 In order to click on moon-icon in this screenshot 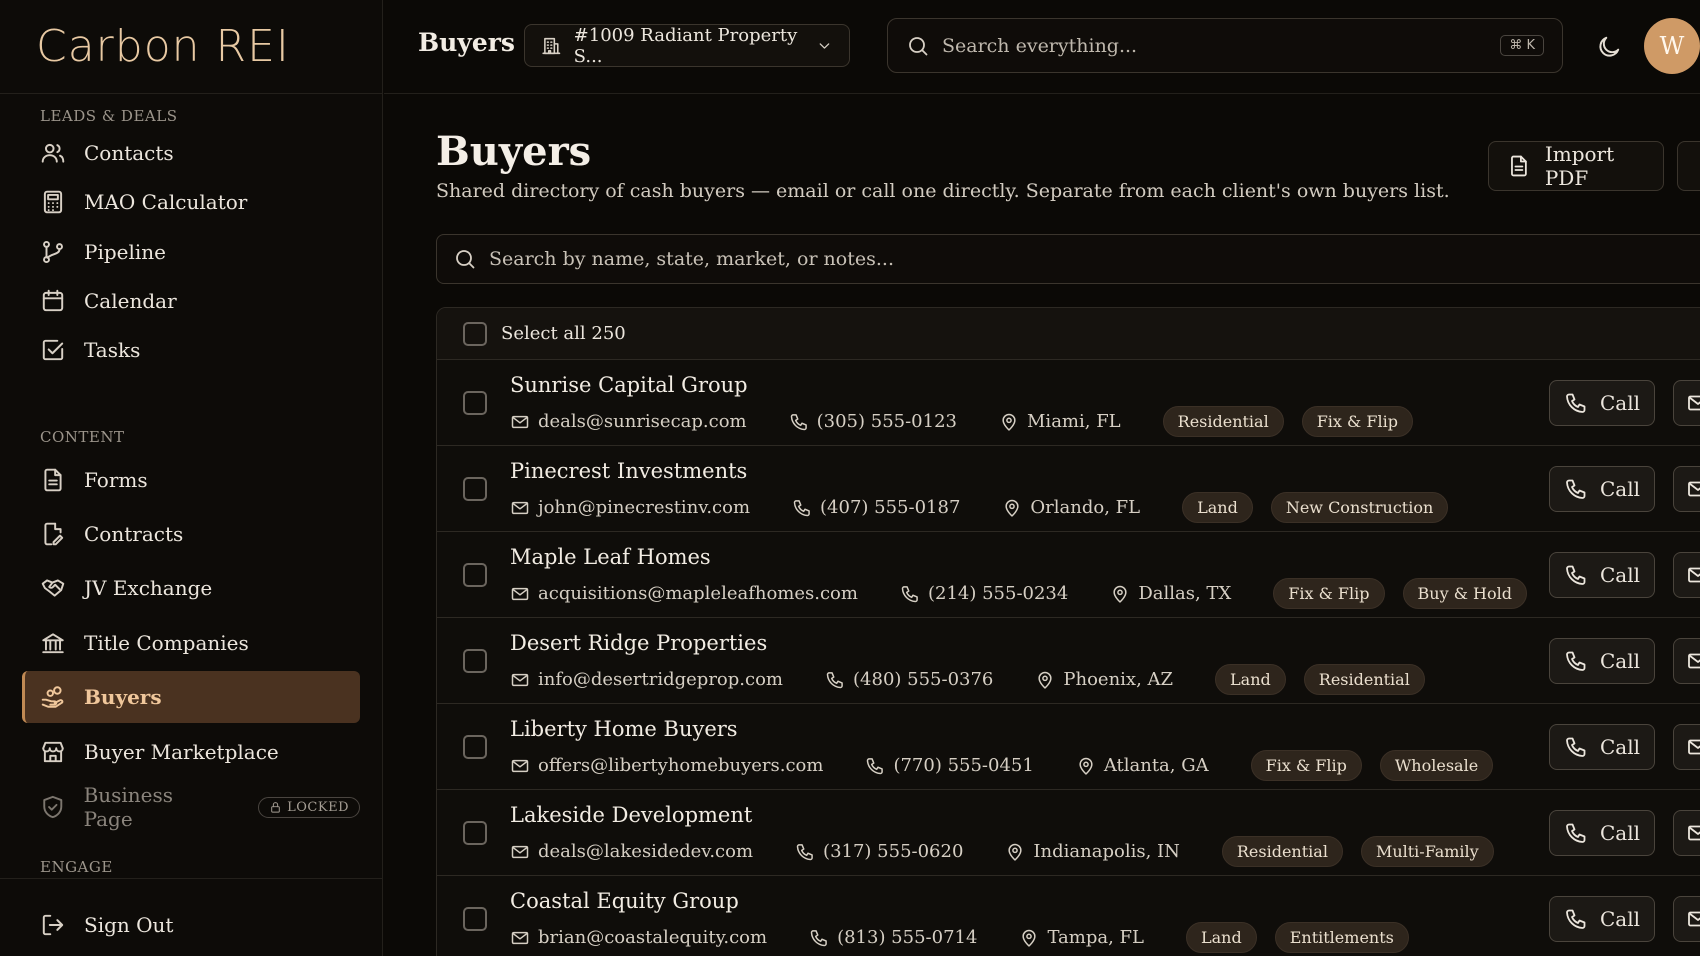, I will do `click(1609, 47)`.